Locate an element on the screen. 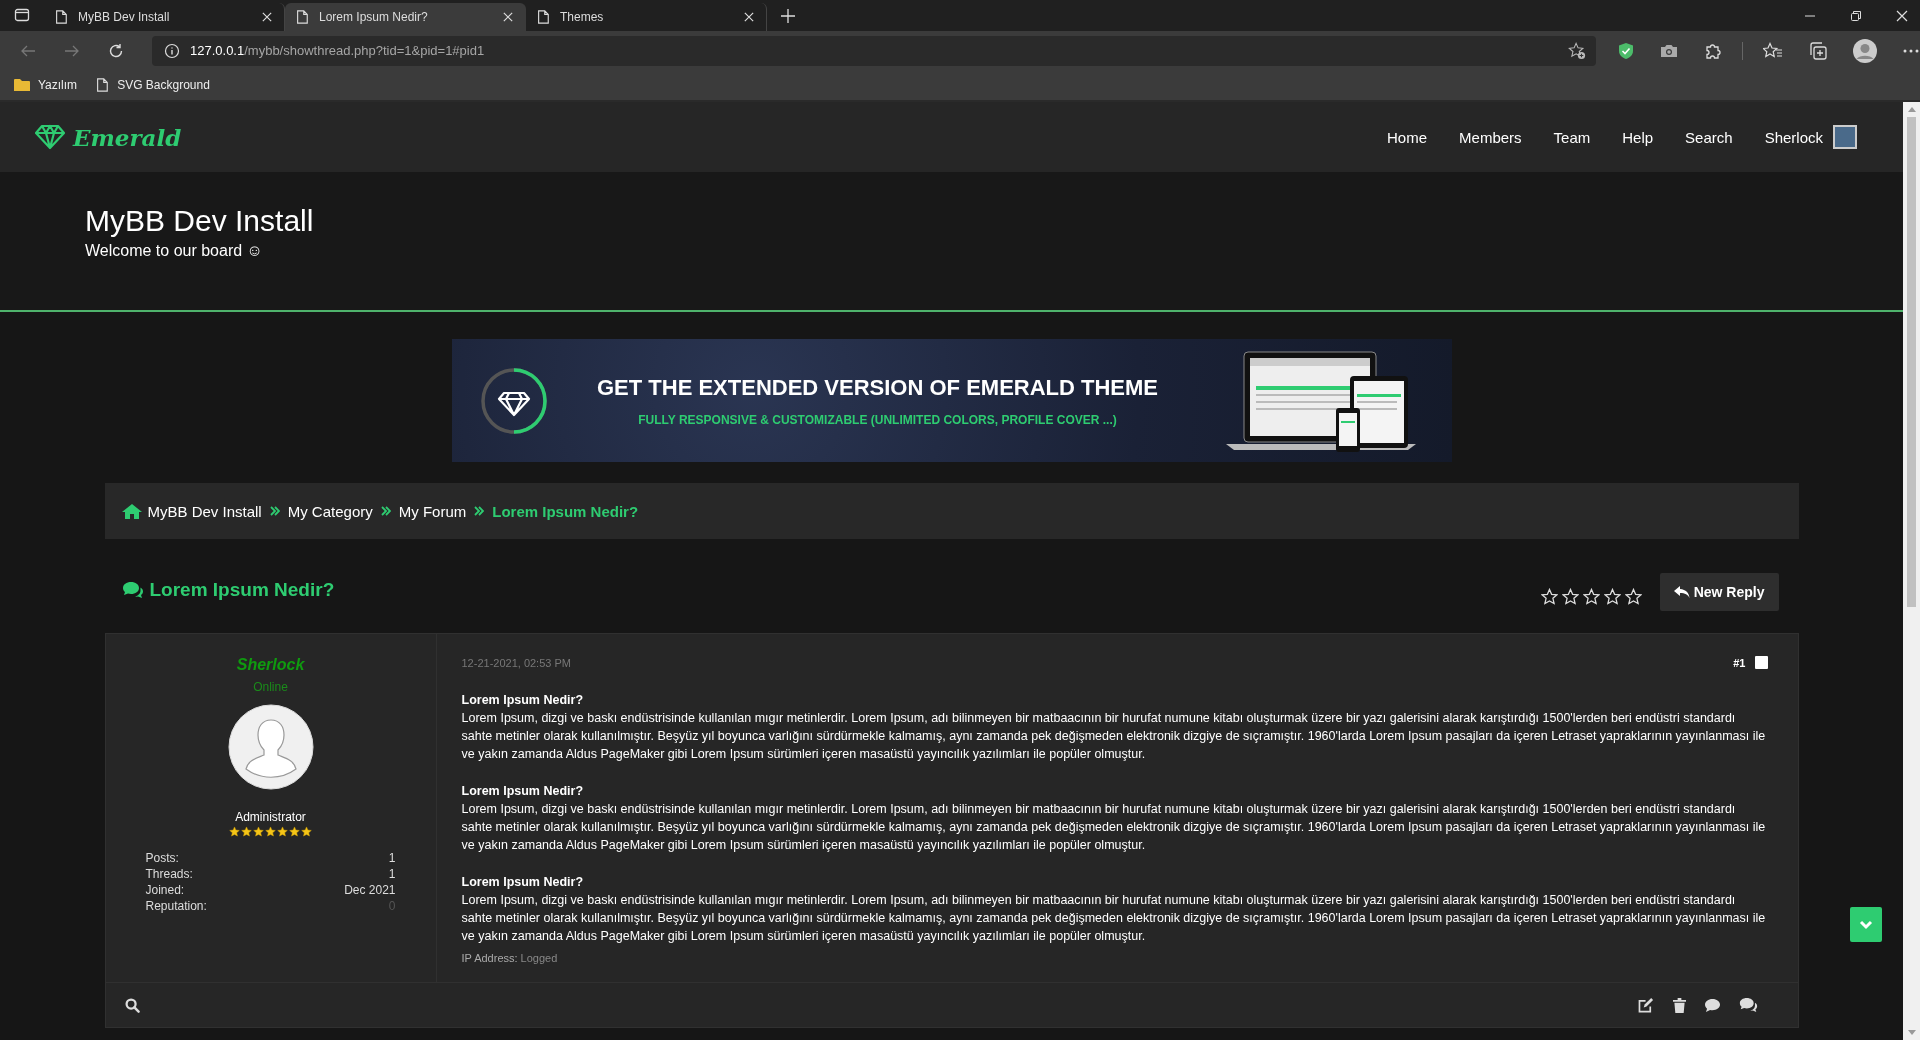 This screenshot has width=1920, height=1040. favorites-icon is located at coordinates (1773, 50).